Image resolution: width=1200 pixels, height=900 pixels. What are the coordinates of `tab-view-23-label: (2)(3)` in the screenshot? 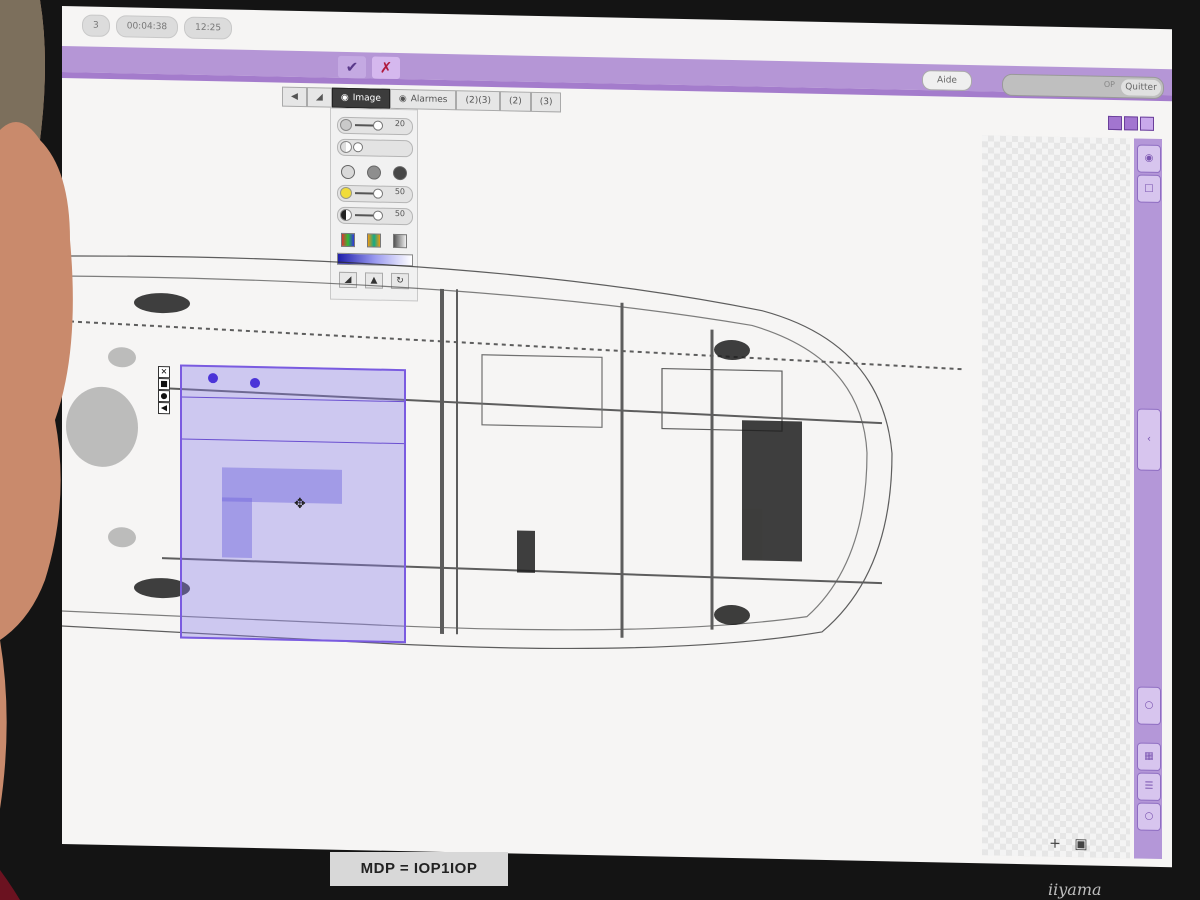 It's located at (478, 100).